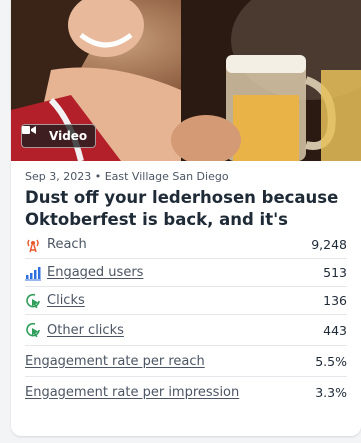  Describe the element at coordinates (186, 301) in the screenshot. I see `metric-row-clicks: Clicks 136` at that location.